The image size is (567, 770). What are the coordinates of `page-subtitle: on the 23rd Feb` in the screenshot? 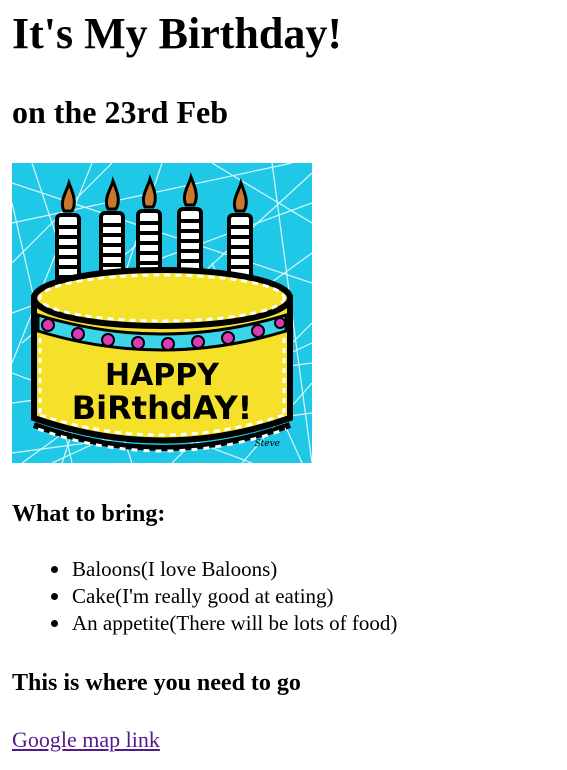 It's located at (120, 112).